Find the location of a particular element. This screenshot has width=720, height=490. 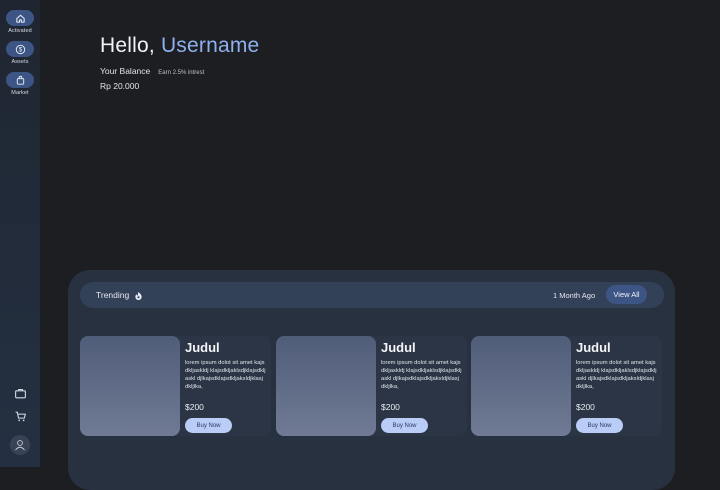

sidebar-item-market: Market is located at coordinates (20, 84).